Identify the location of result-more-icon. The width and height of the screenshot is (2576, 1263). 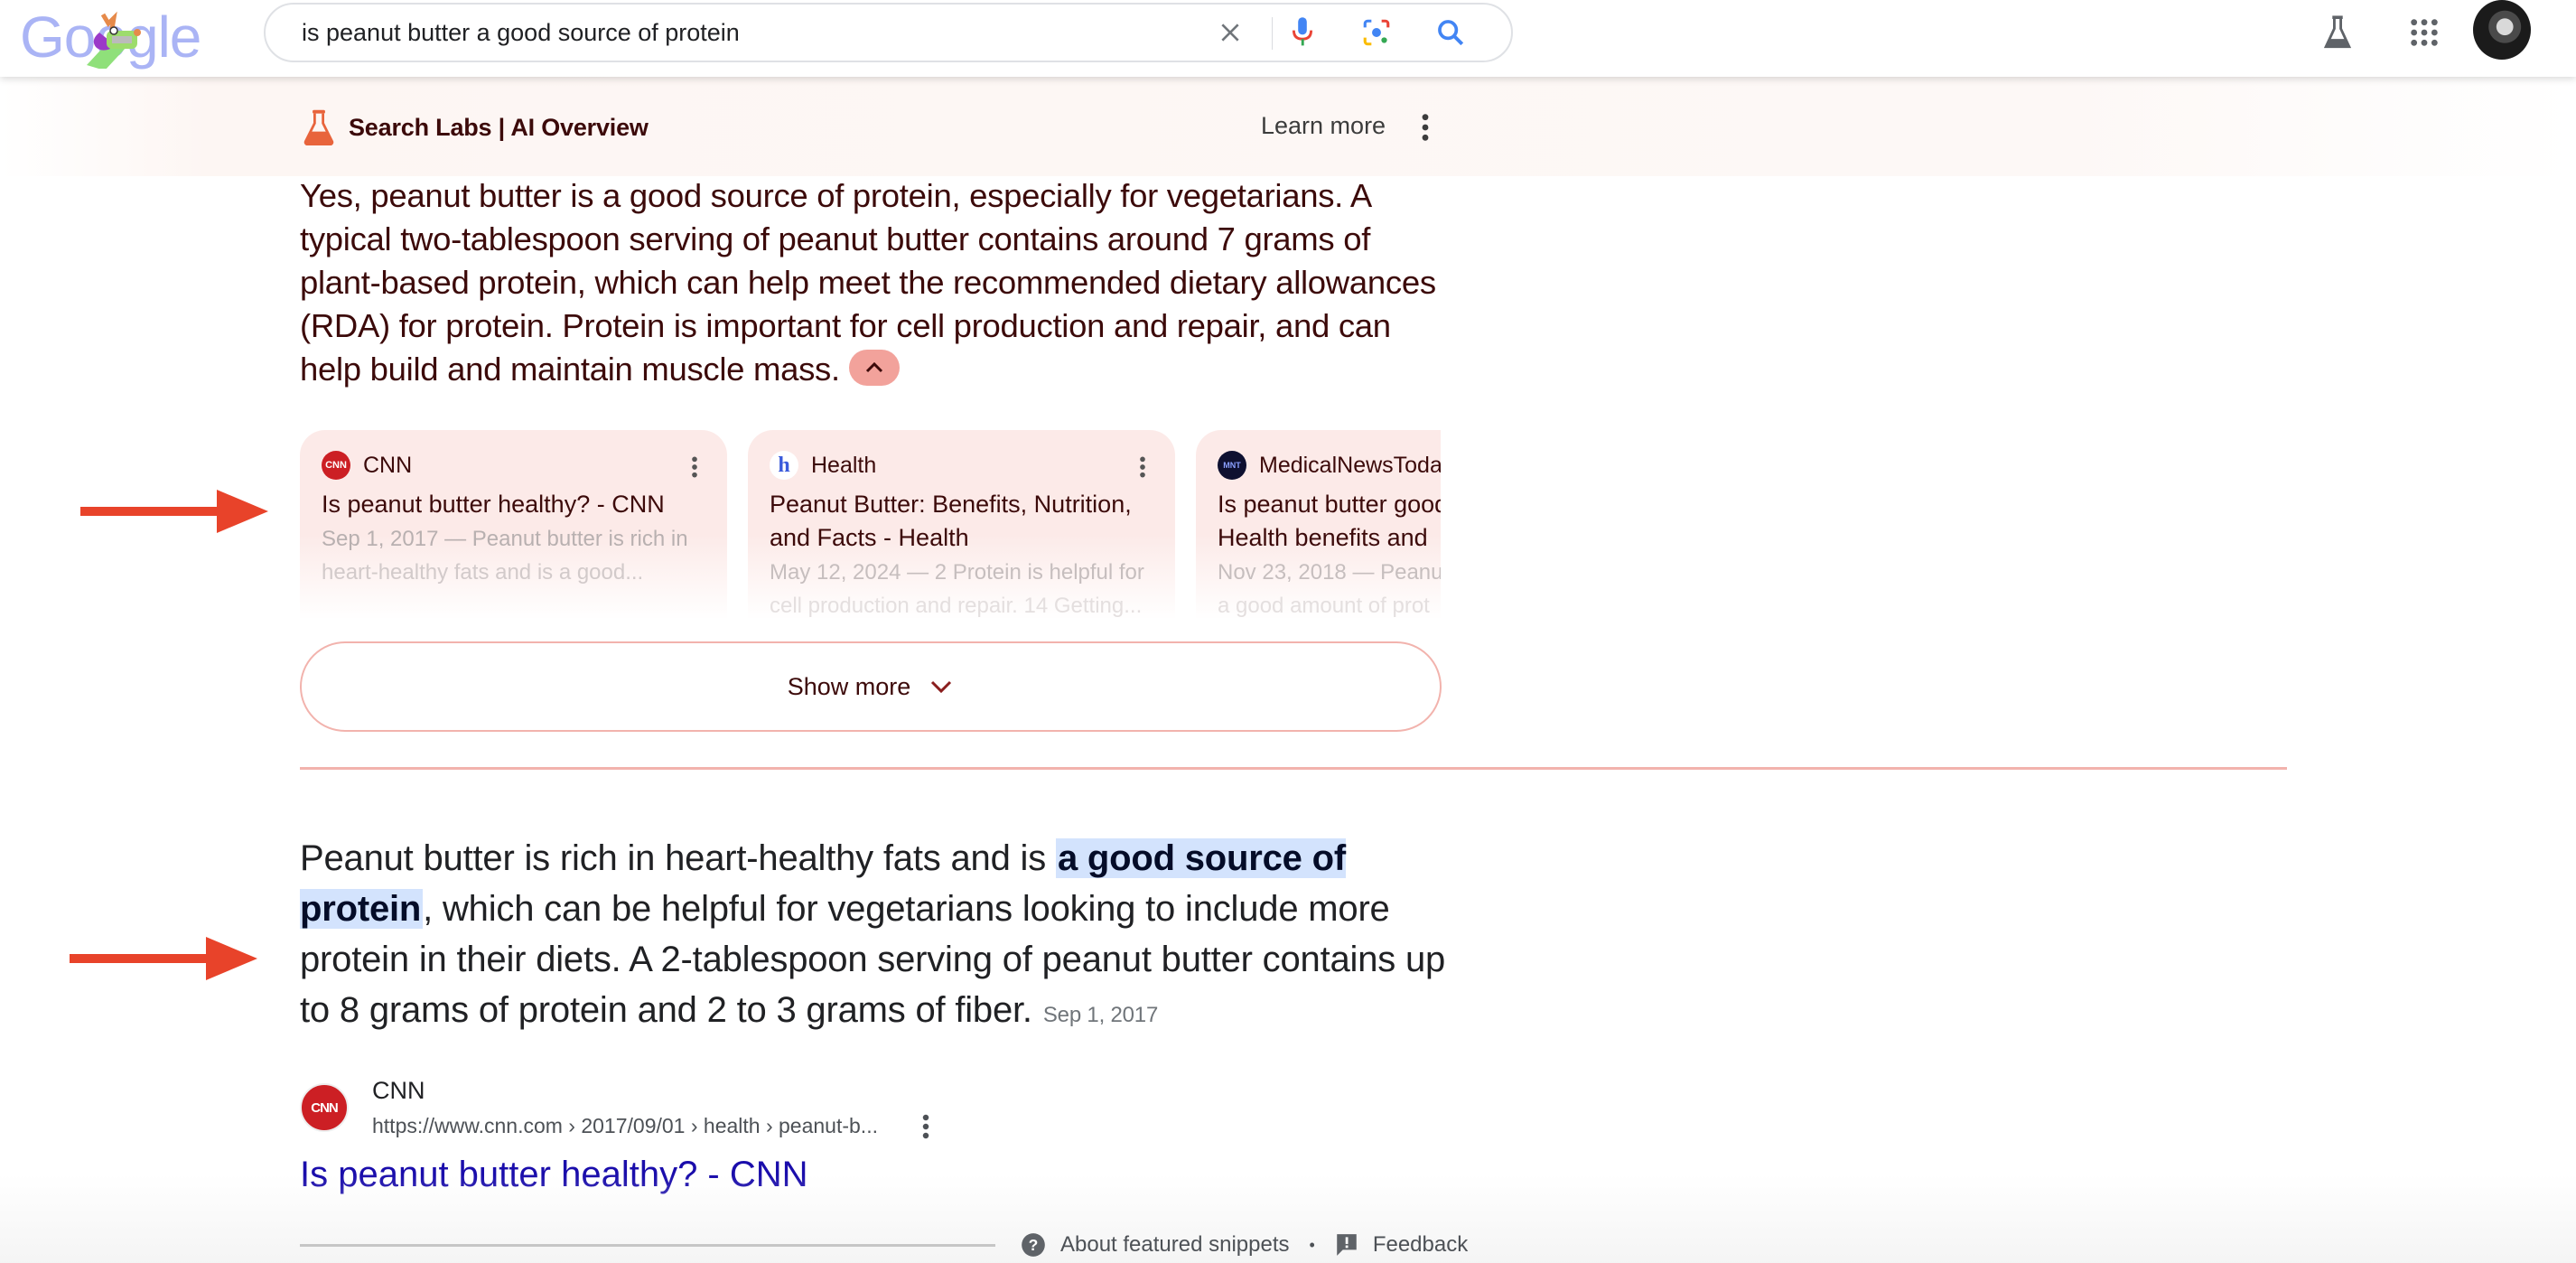
(926, 1126).